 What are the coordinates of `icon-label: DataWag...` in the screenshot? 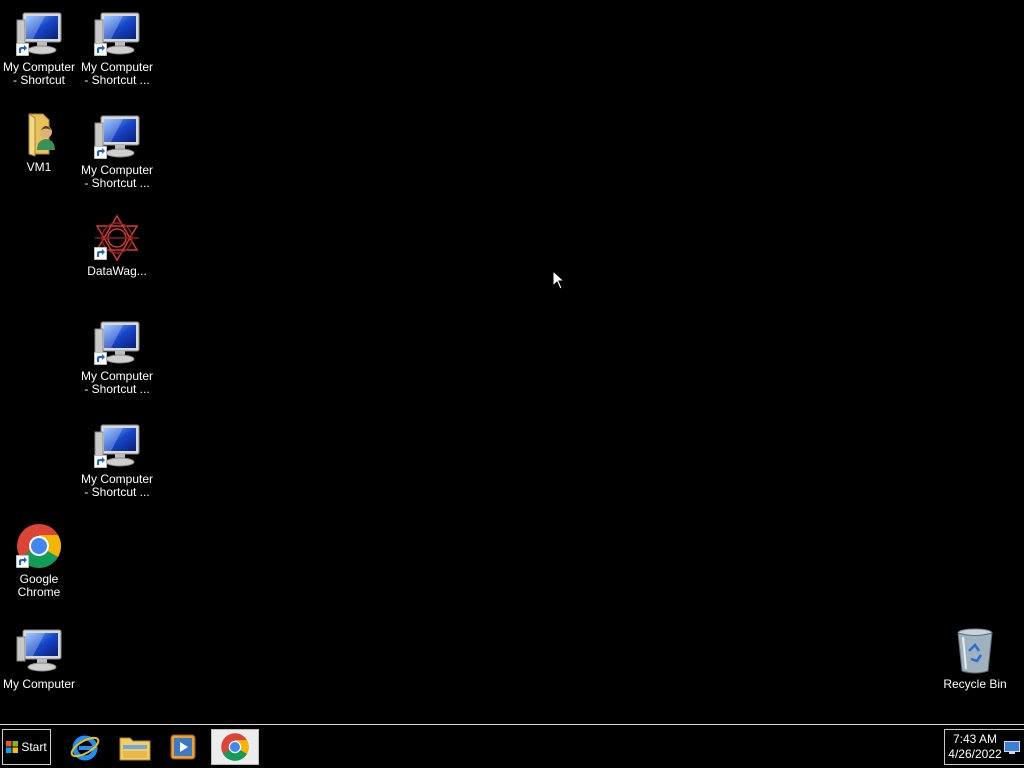 It's located at (117, 271).